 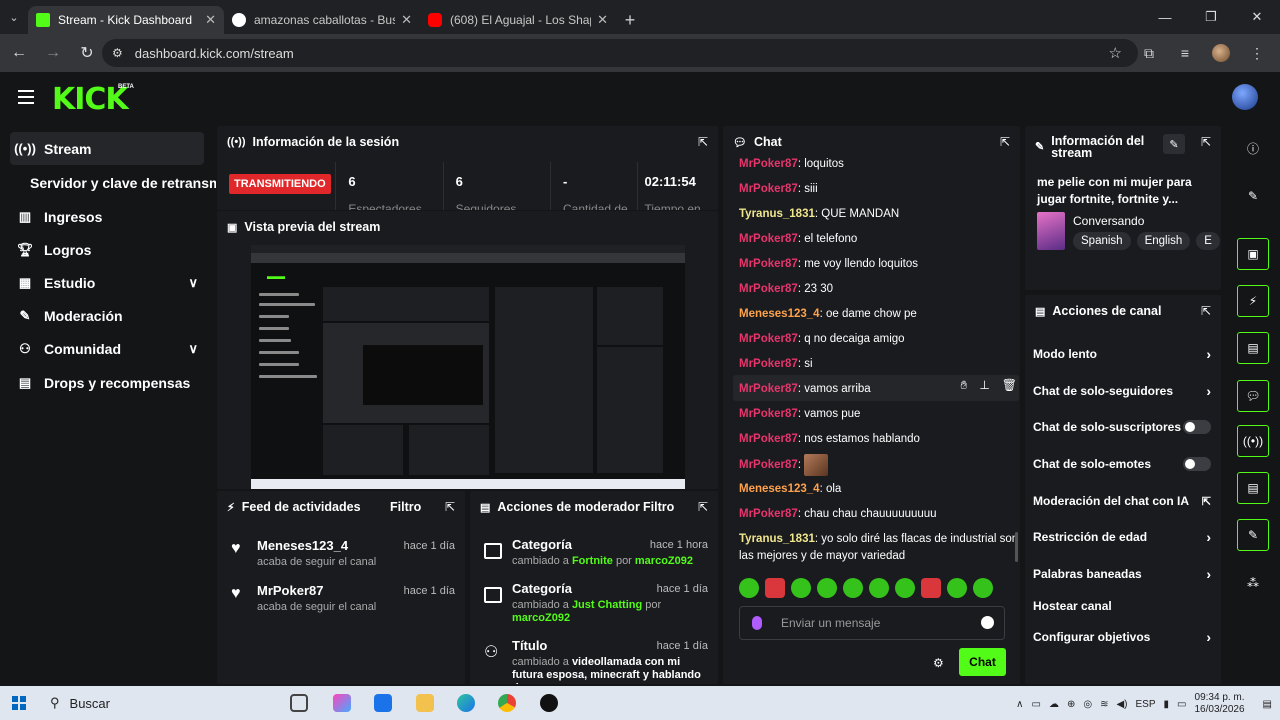 What do you see at coordinates (468, 367) in the screenshot?
I see `stream-preview-video: ▬▬` at bounding box center [468, 367].